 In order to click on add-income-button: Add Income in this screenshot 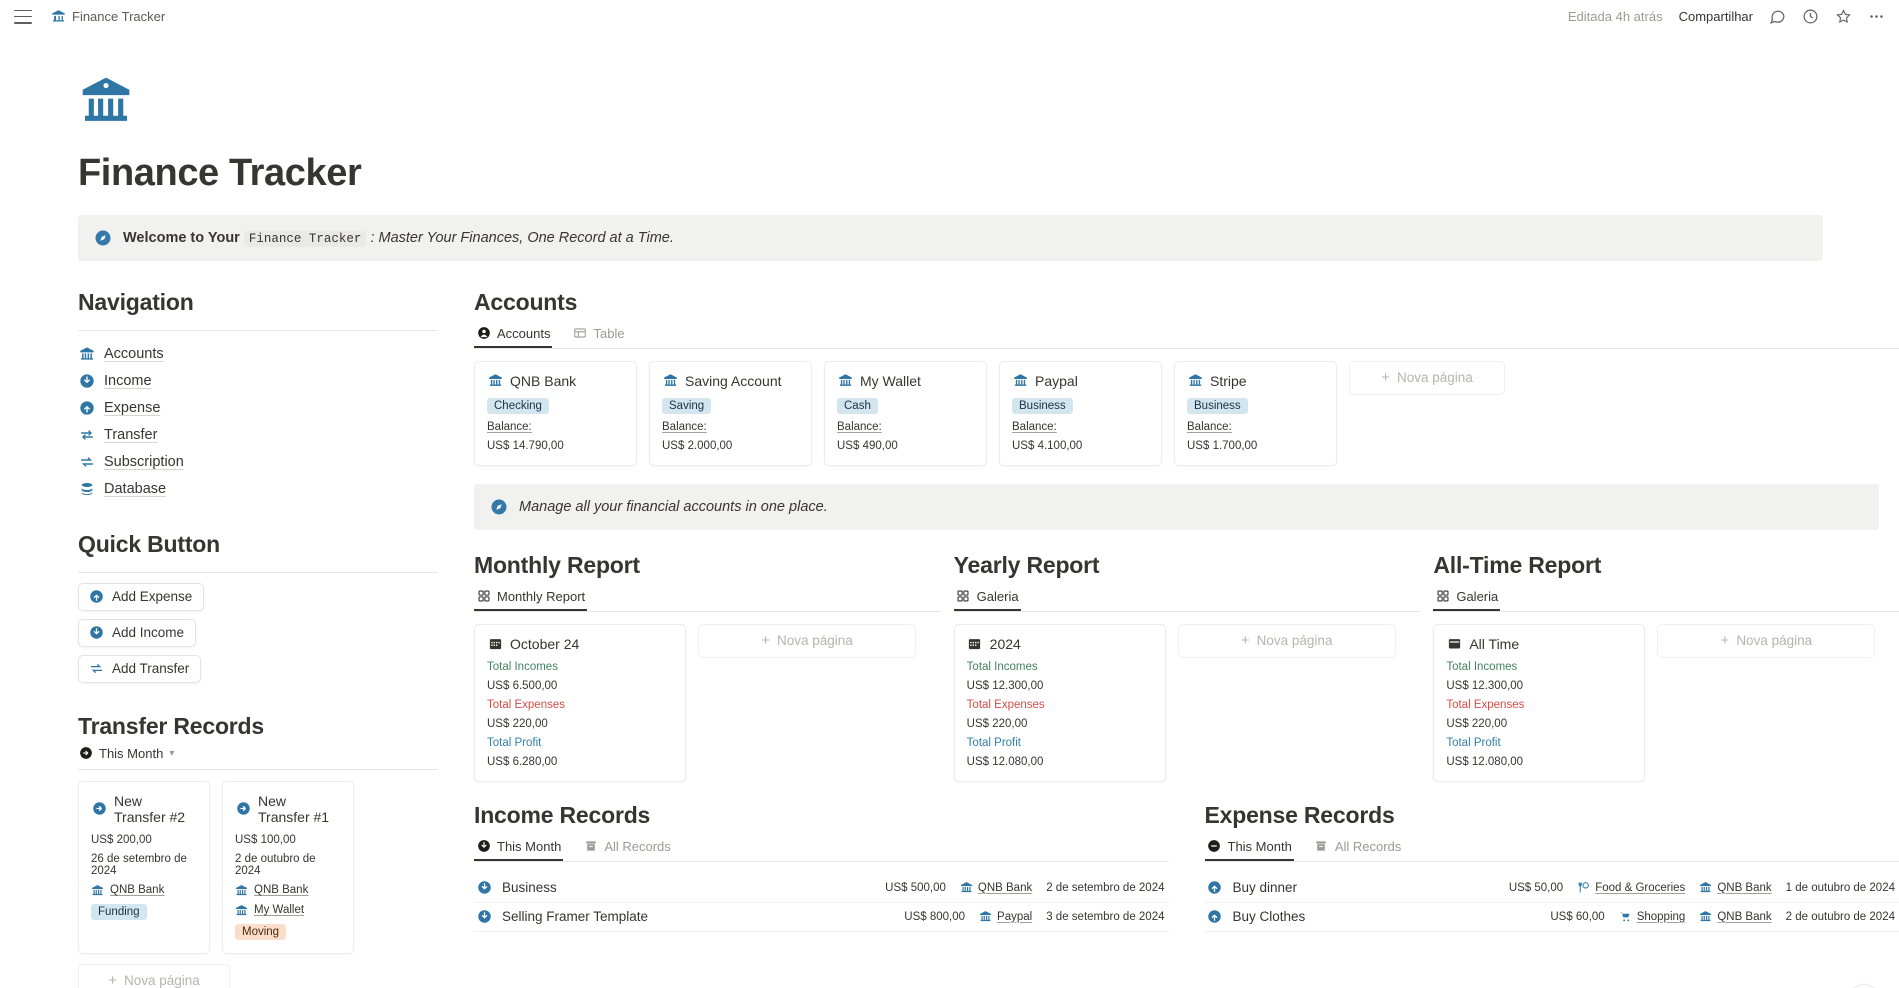, I will do `click(137, 632)`.